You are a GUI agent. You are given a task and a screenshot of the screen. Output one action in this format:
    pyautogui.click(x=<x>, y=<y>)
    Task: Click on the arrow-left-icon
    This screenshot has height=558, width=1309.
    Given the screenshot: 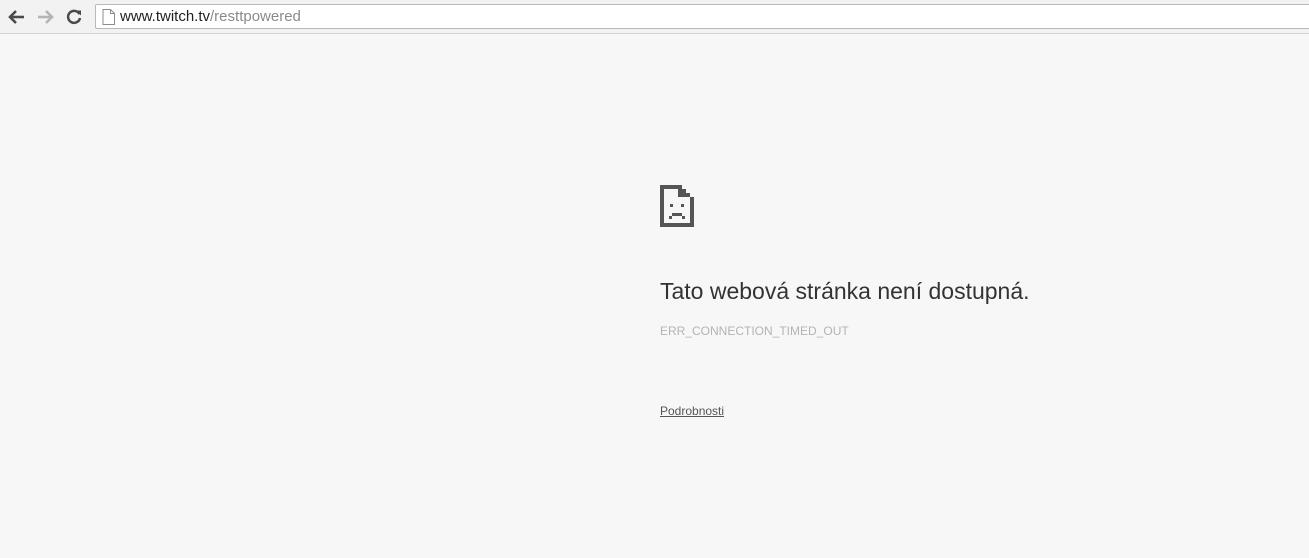 What is the action you would take?
    pyautogui.click(x=16, y=17)
    